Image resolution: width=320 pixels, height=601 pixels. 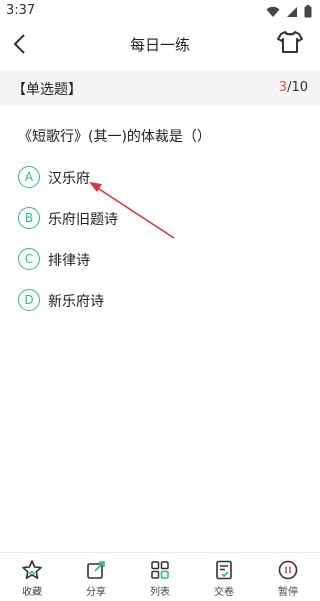 What do you see at coordinates (308, 11) in the screenshot?
I see `battery-icon` at bounding box center [308, 11].